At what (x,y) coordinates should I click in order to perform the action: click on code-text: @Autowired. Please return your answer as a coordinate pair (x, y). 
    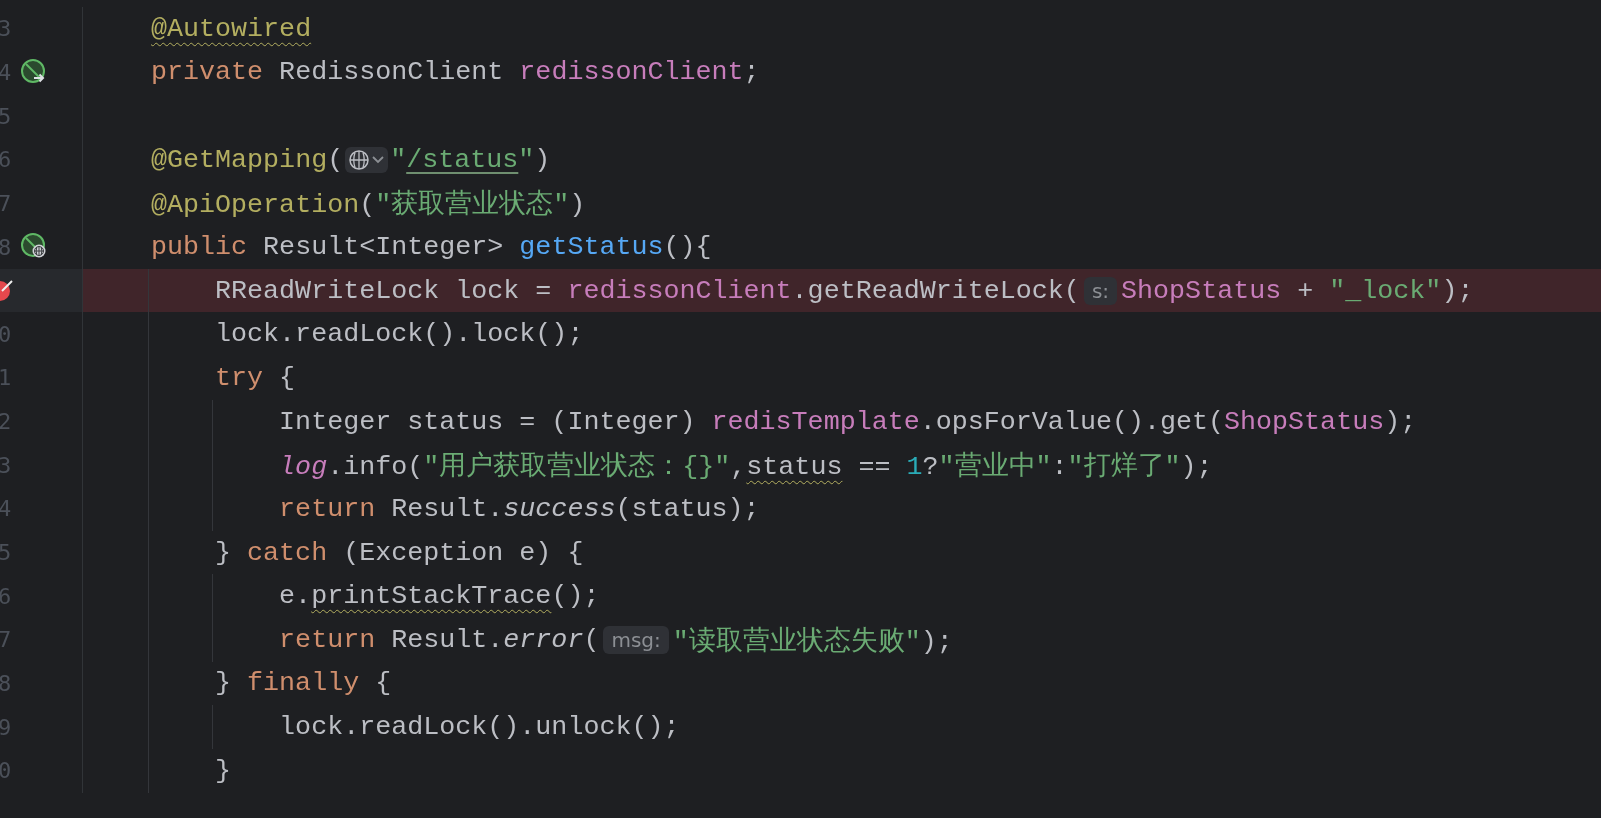
    Looking at the image, I should click on (231, 28).